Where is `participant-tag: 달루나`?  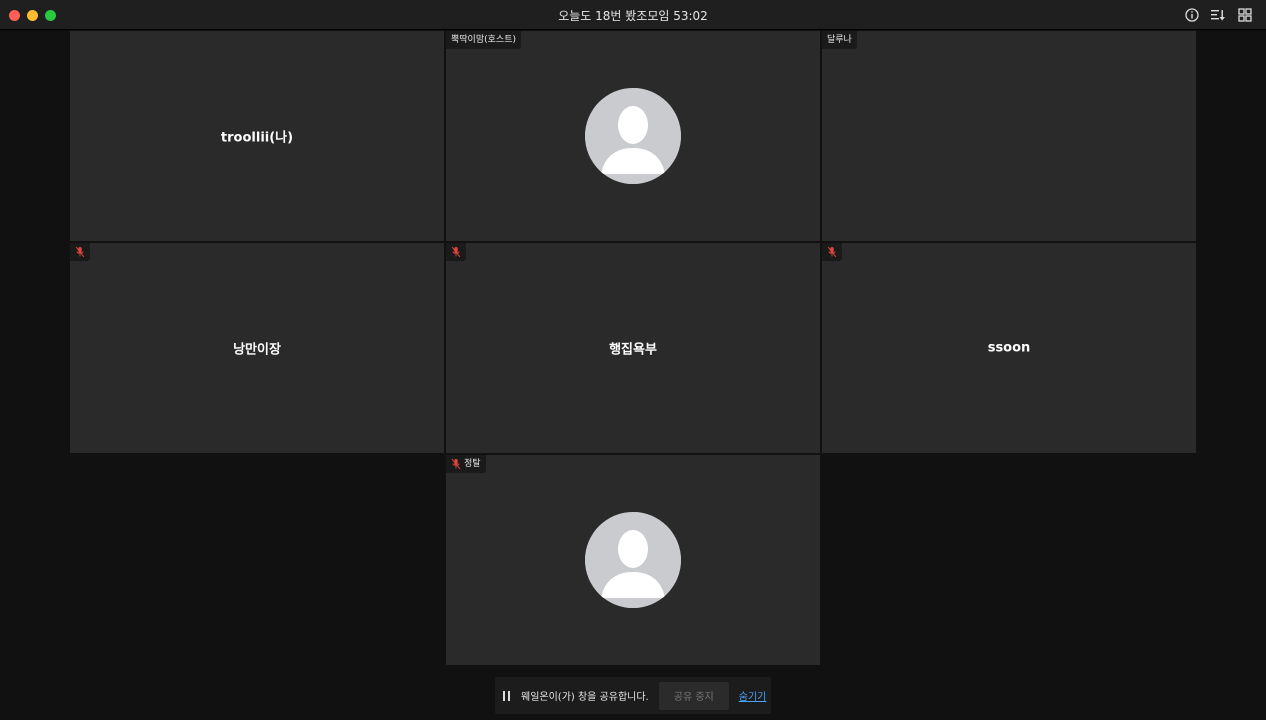
participant-tag: 달루나 is located at coordinates (839, 40).